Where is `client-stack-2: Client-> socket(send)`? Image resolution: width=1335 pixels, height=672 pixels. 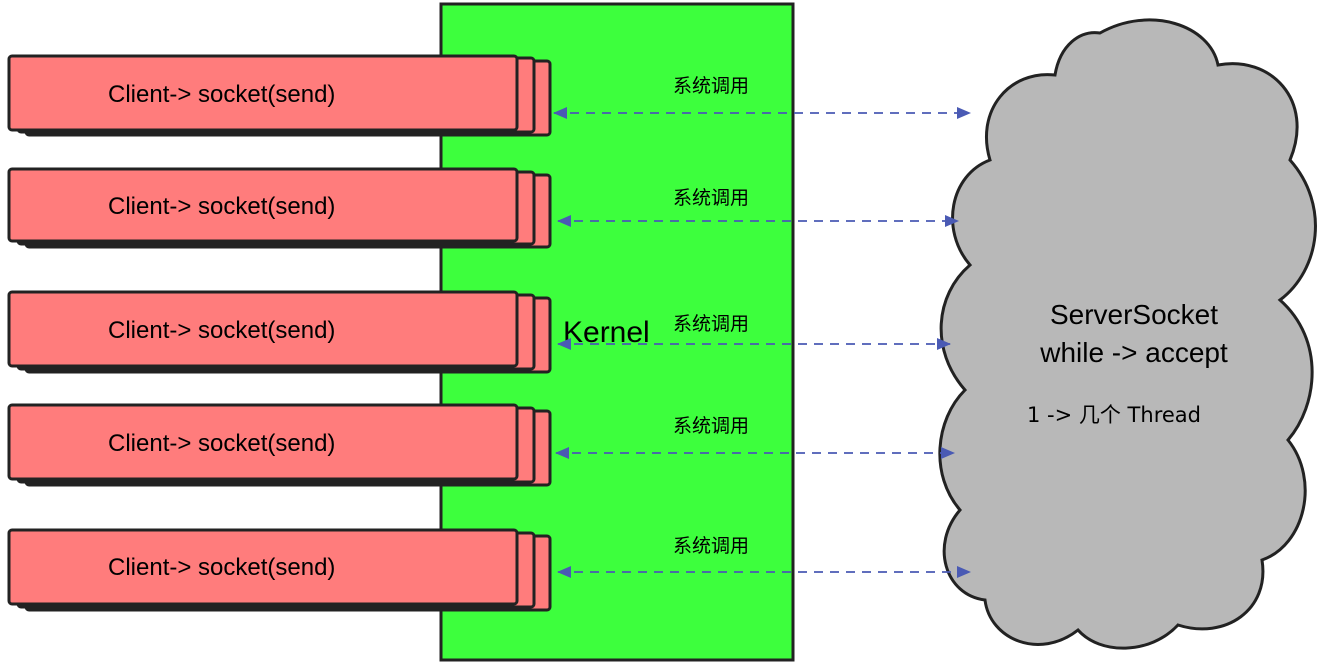 client-stack-2: Client-> socket(send) is located at coordinates (279, 208).